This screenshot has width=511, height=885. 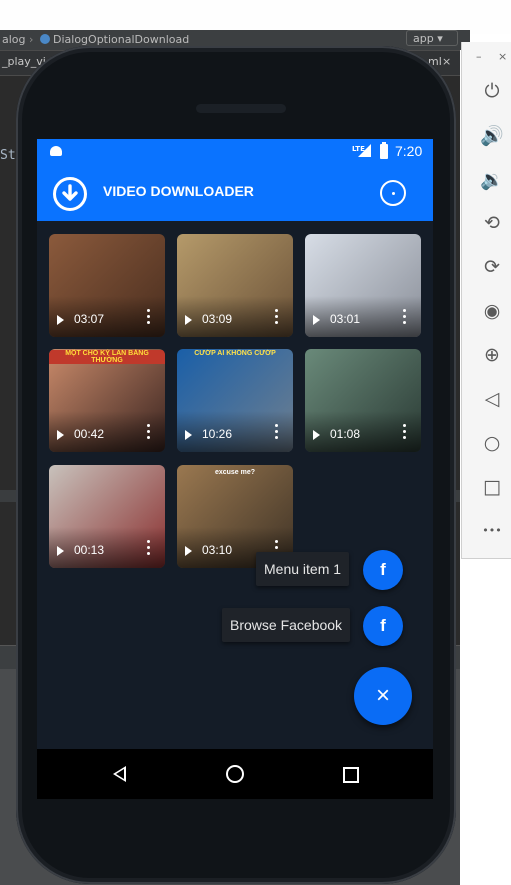 What do you see at coordinates (89, 434) in the screenshot?
I see `video-duration: 00:42` at bounding box center [89, 434].